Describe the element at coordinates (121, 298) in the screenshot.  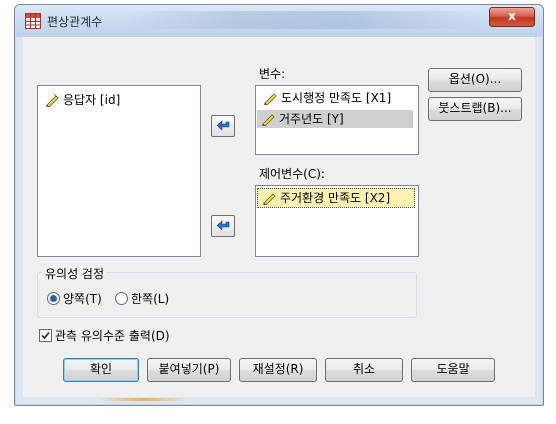
I see `one-tailed-radio` at that location.